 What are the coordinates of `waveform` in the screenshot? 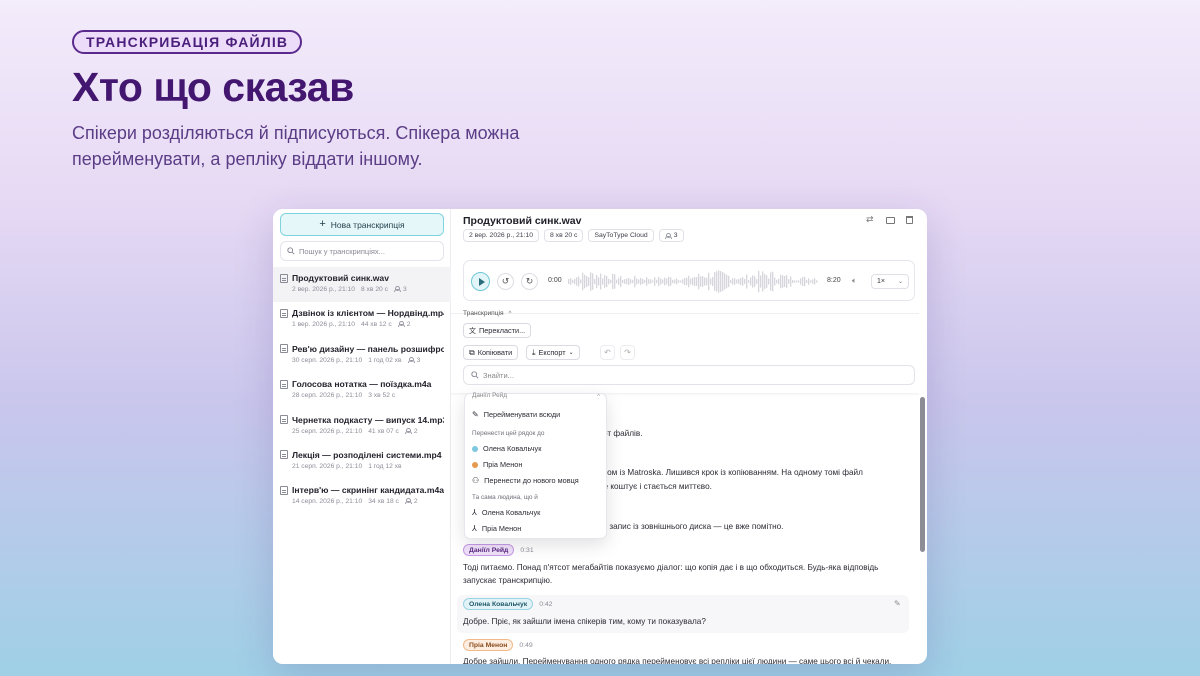 It's located at (693, 281).